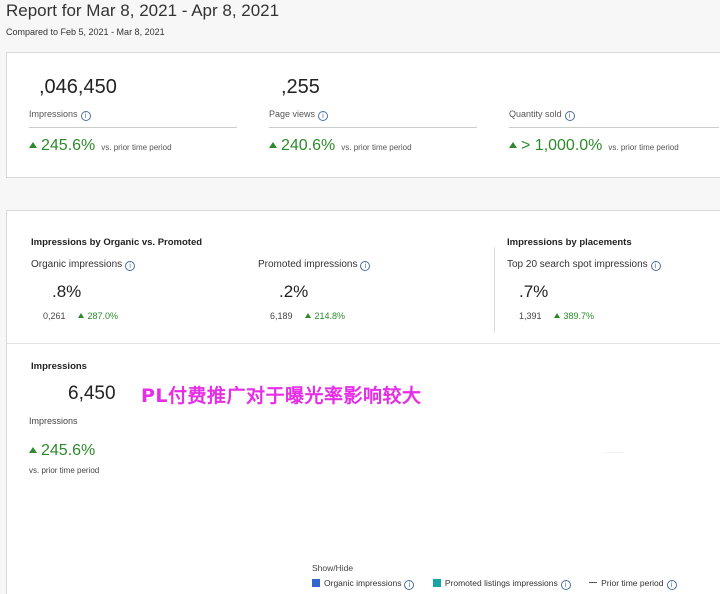  I want to click on section-heading-placements: Impressions by placements, so click(569, 242).